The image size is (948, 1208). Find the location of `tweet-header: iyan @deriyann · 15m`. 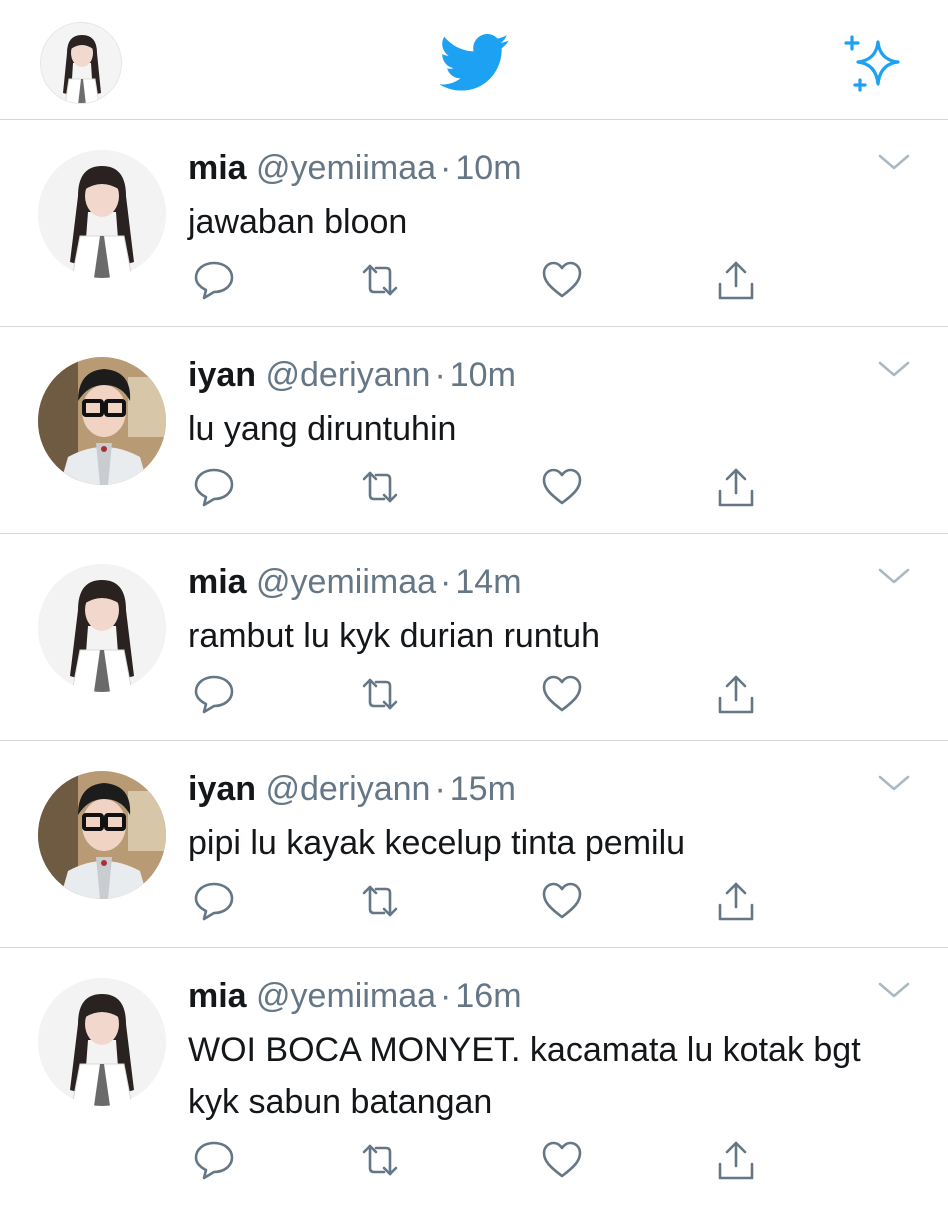

tweet-header: iyan @deriyann · 15m is located at coordinates (352, 789).